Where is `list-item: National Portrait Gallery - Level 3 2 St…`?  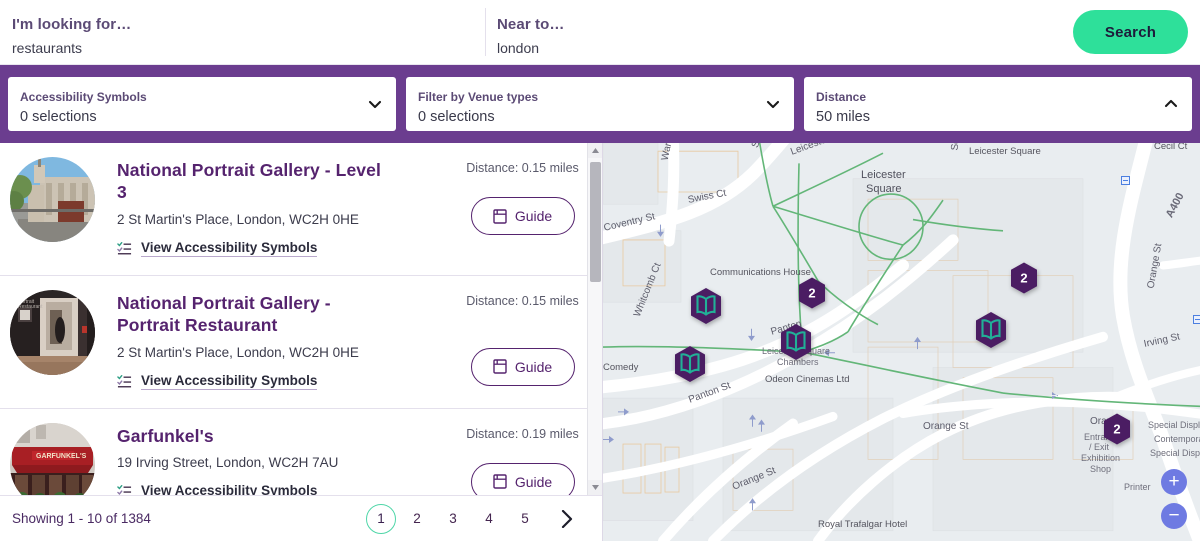 list-item: National Portrait Gallery - Level 3 2 St… is located at coordinates (301, 209).